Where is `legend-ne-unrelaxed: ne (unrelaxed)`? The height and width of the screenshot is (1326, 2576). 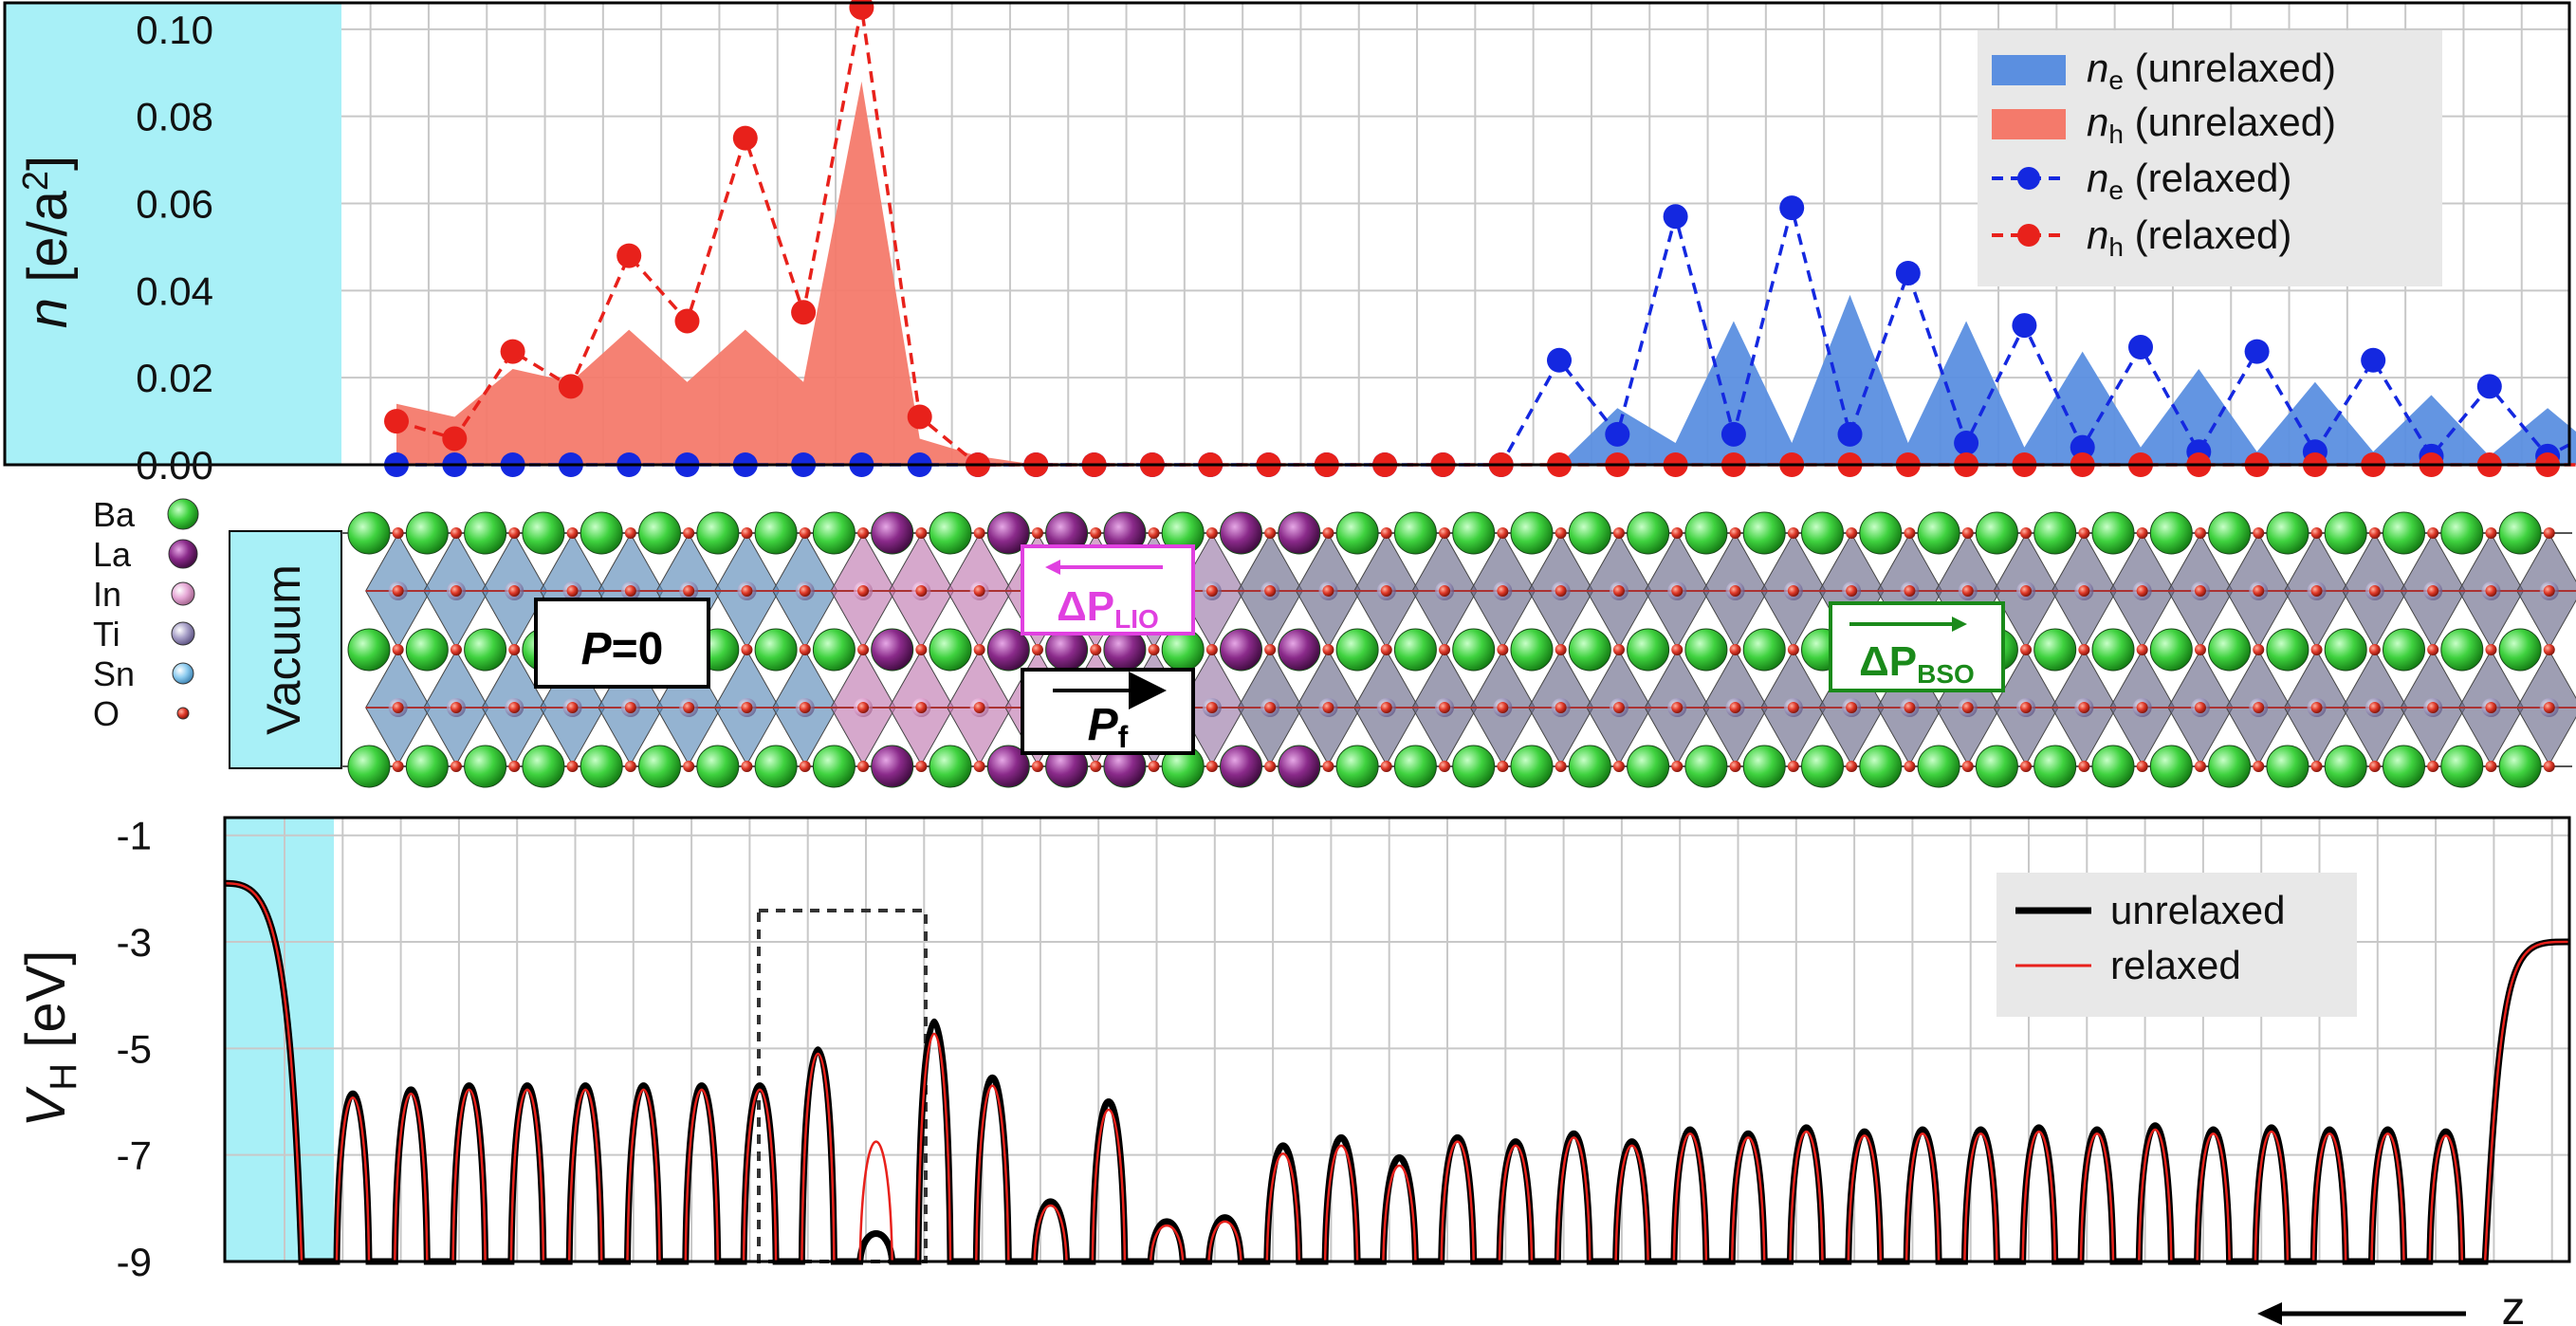
legend-ne-unrelaxed: ne (unrelaxed) is located at coordinates (2211, 70).